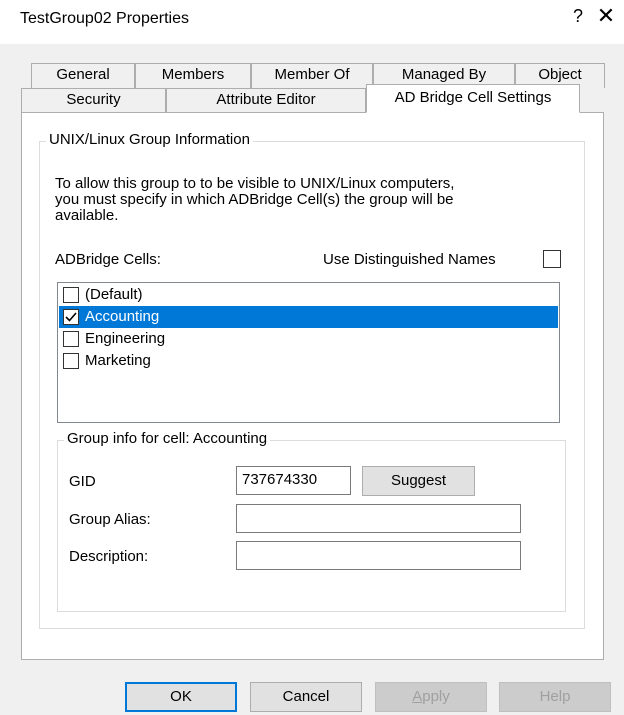  Describe the element at coordinates (308, 339) in the screenshot. I see `list-item: Engineering` at that location.